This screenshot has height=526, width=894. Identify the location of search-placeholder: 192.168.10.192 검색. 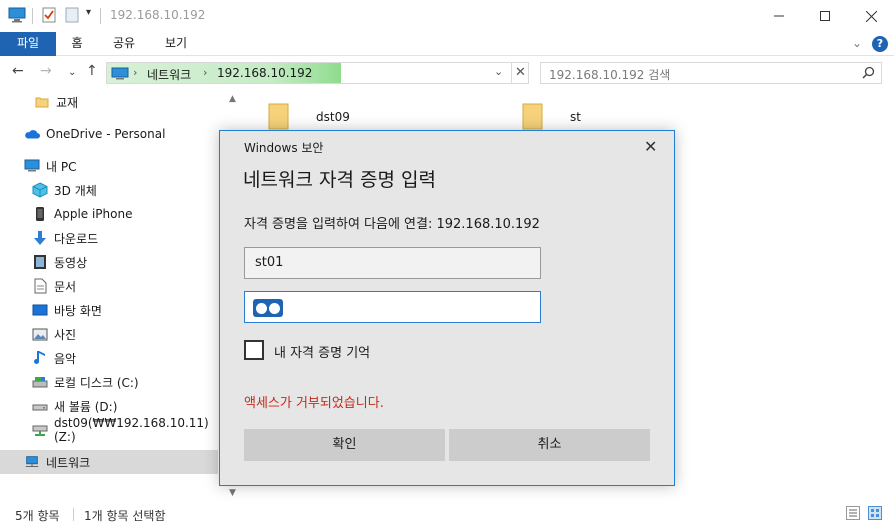
(610, 75).